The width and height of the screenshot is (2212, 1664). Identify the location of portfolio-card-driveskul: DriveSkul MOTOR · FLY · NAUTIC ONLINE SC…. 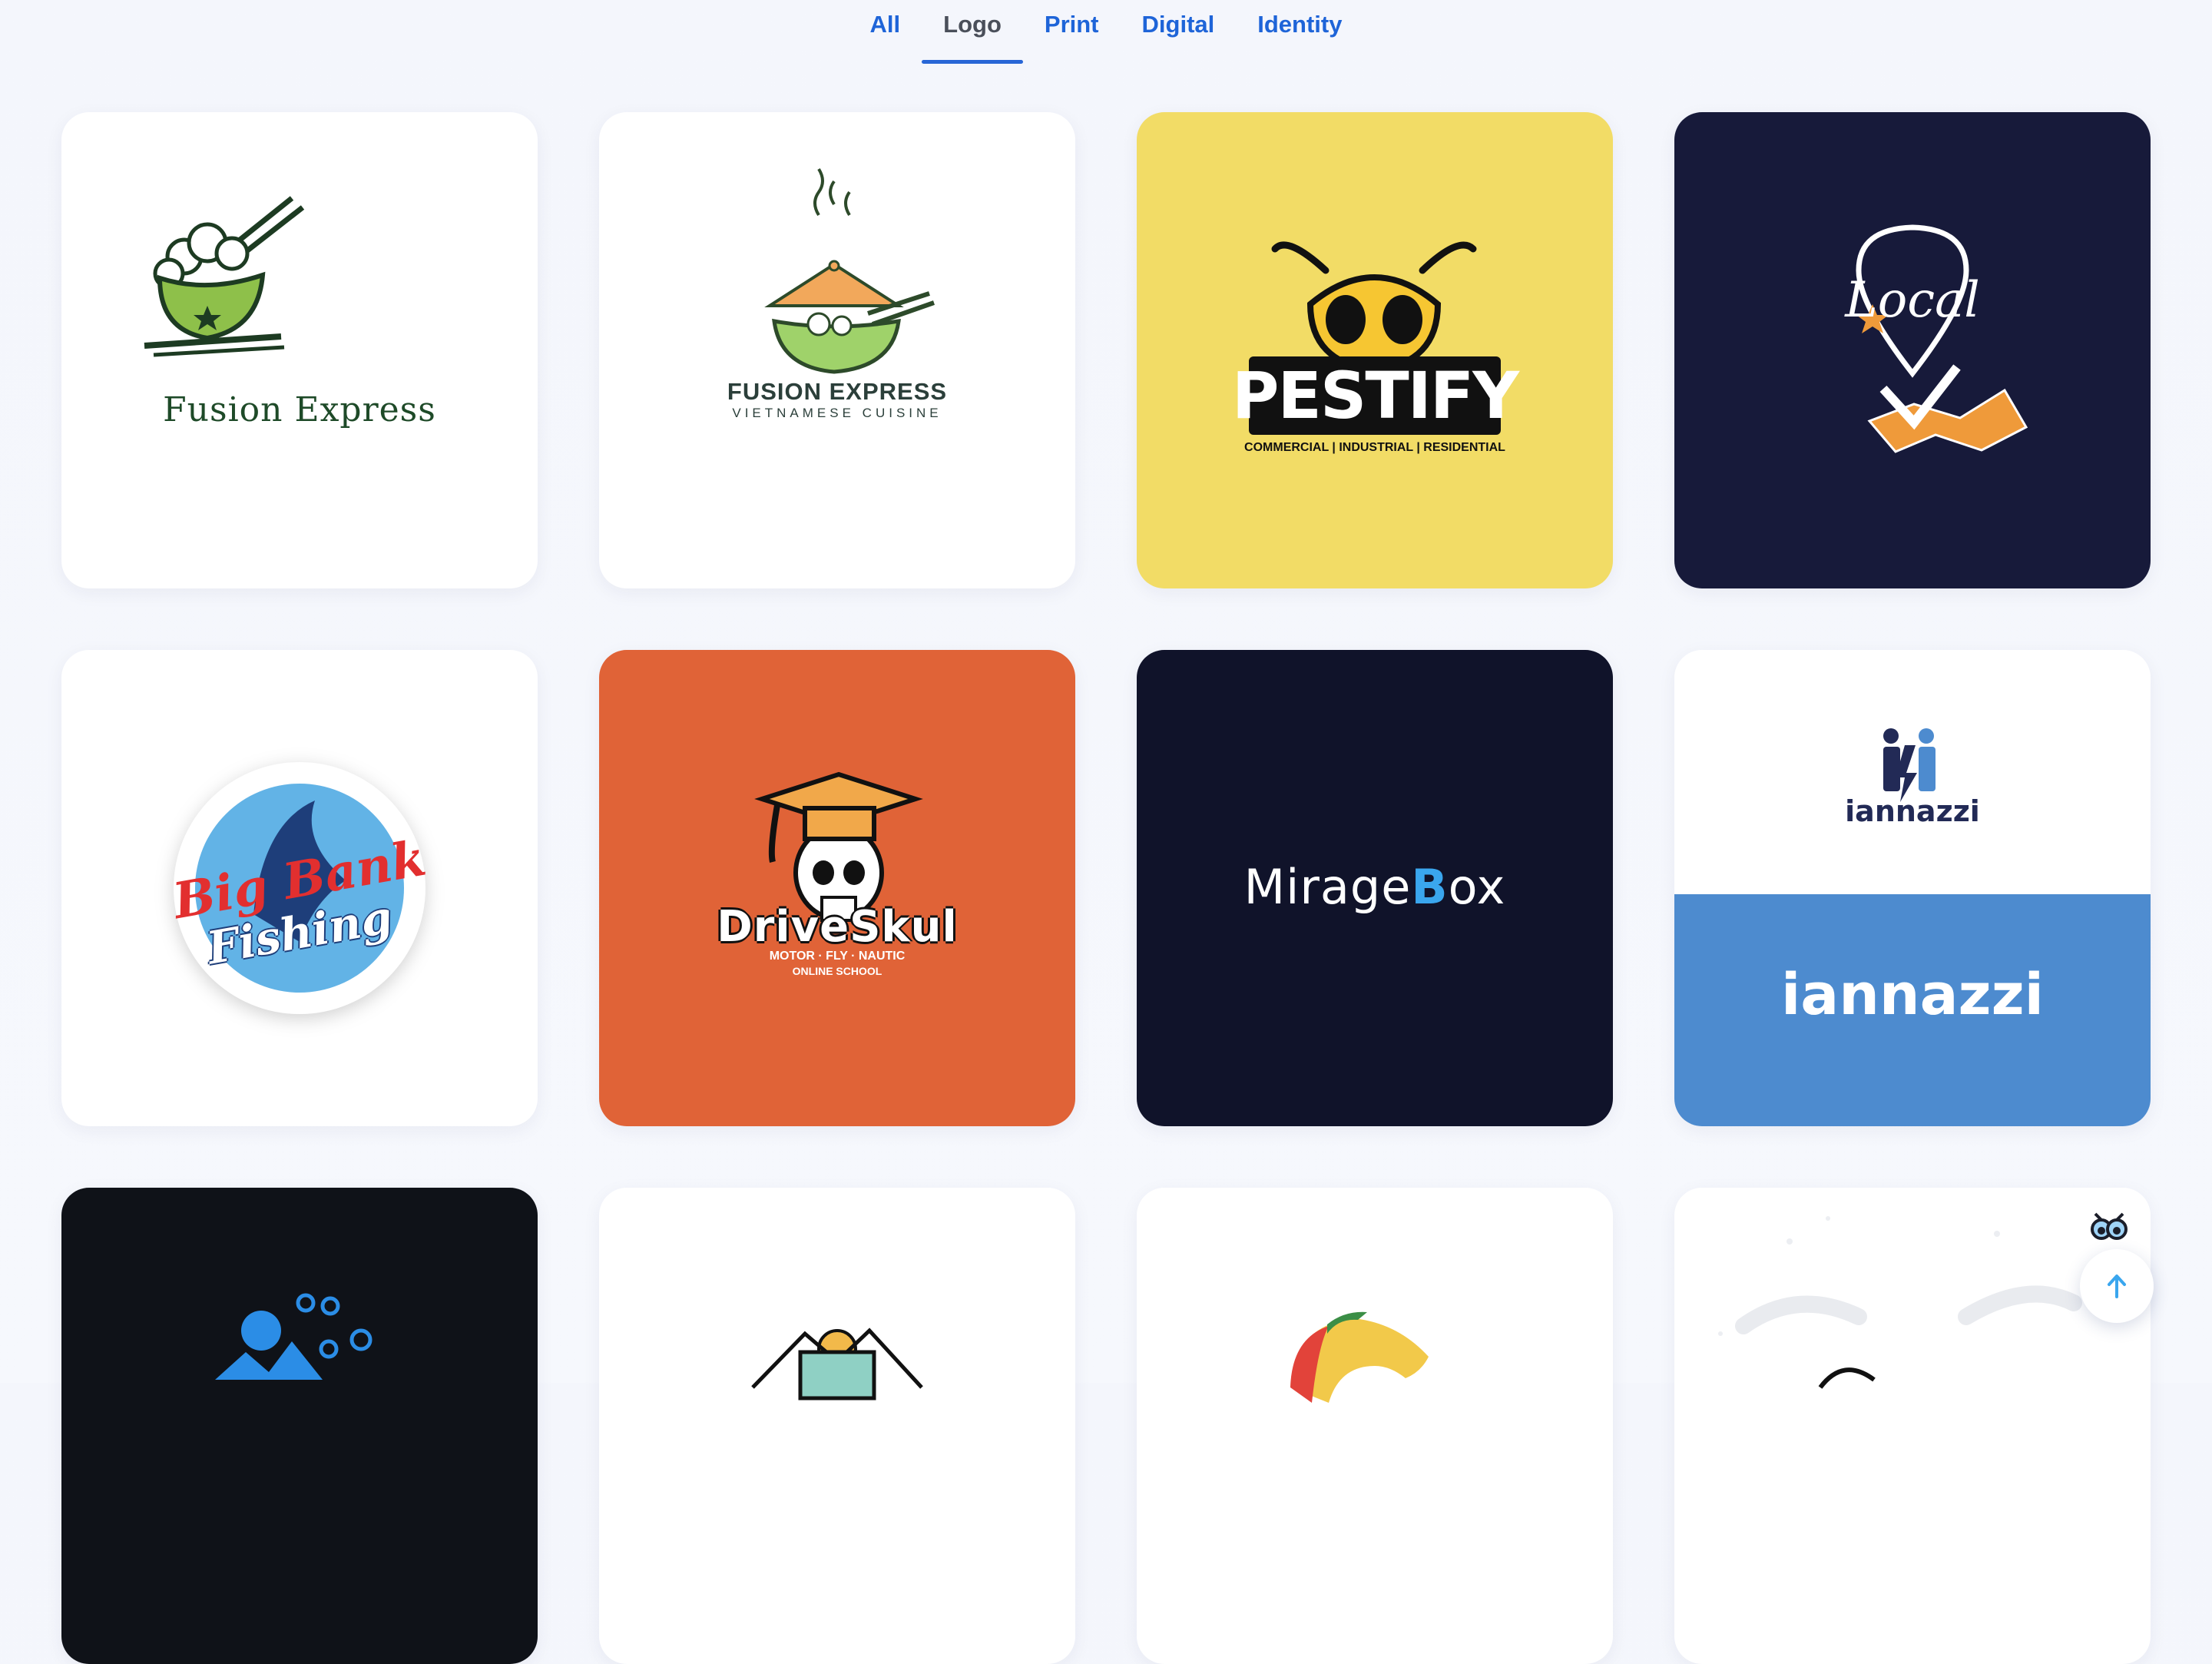
(837, 888).